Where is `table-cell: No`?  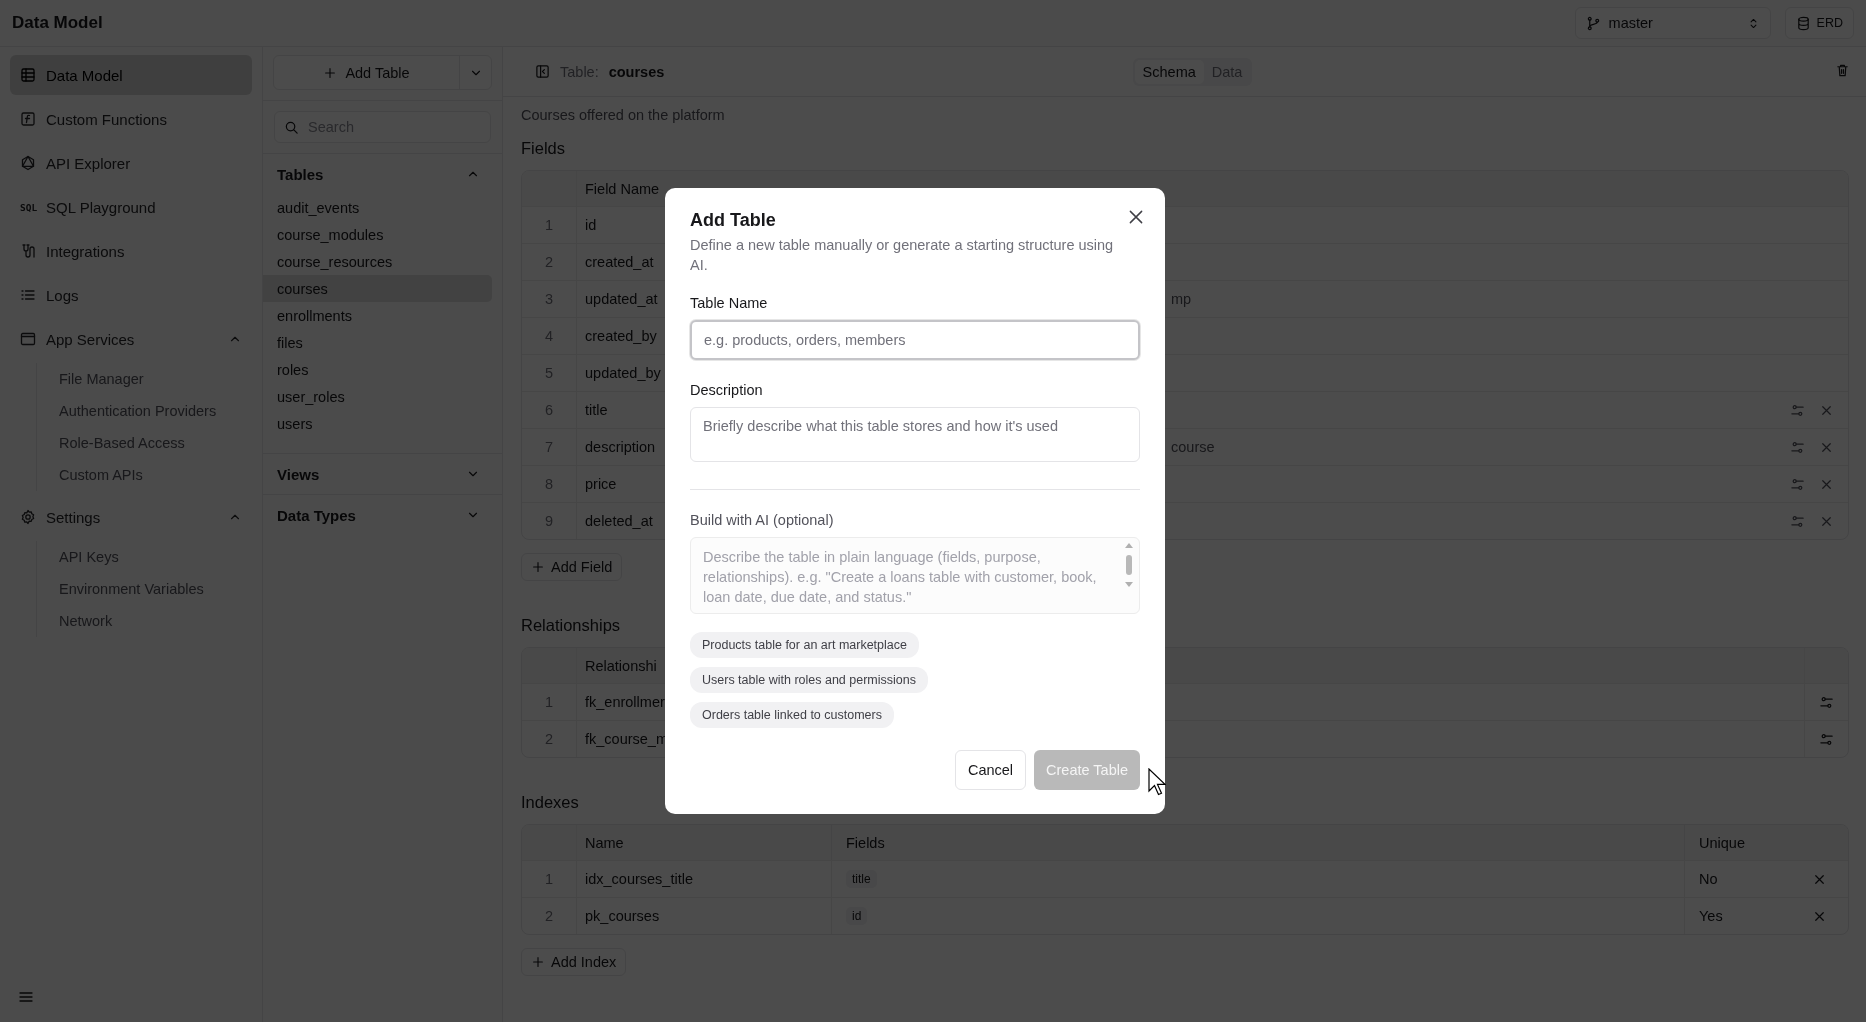
table-cell: No is located at coordinates (1708, 879).